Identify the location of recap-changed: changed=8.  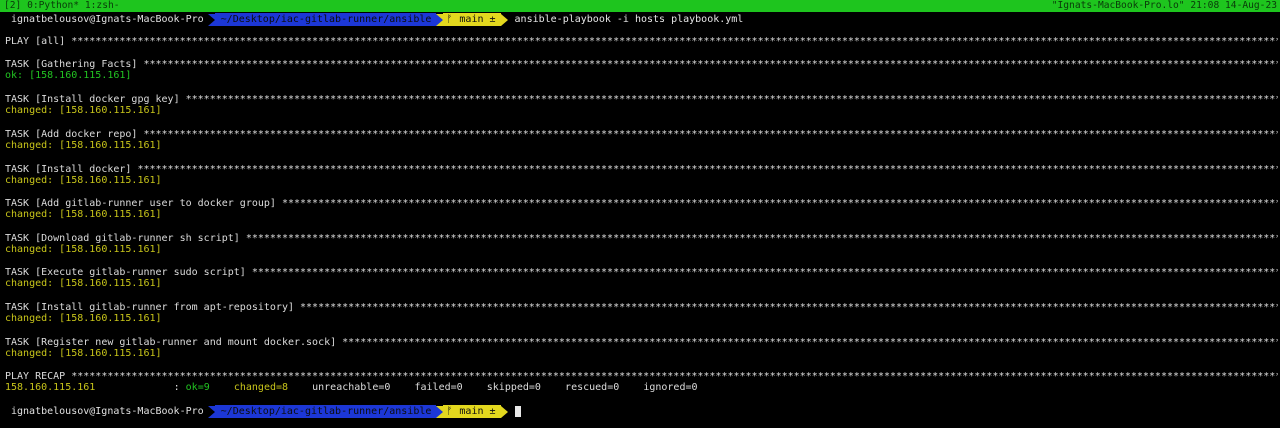
(261, 387).